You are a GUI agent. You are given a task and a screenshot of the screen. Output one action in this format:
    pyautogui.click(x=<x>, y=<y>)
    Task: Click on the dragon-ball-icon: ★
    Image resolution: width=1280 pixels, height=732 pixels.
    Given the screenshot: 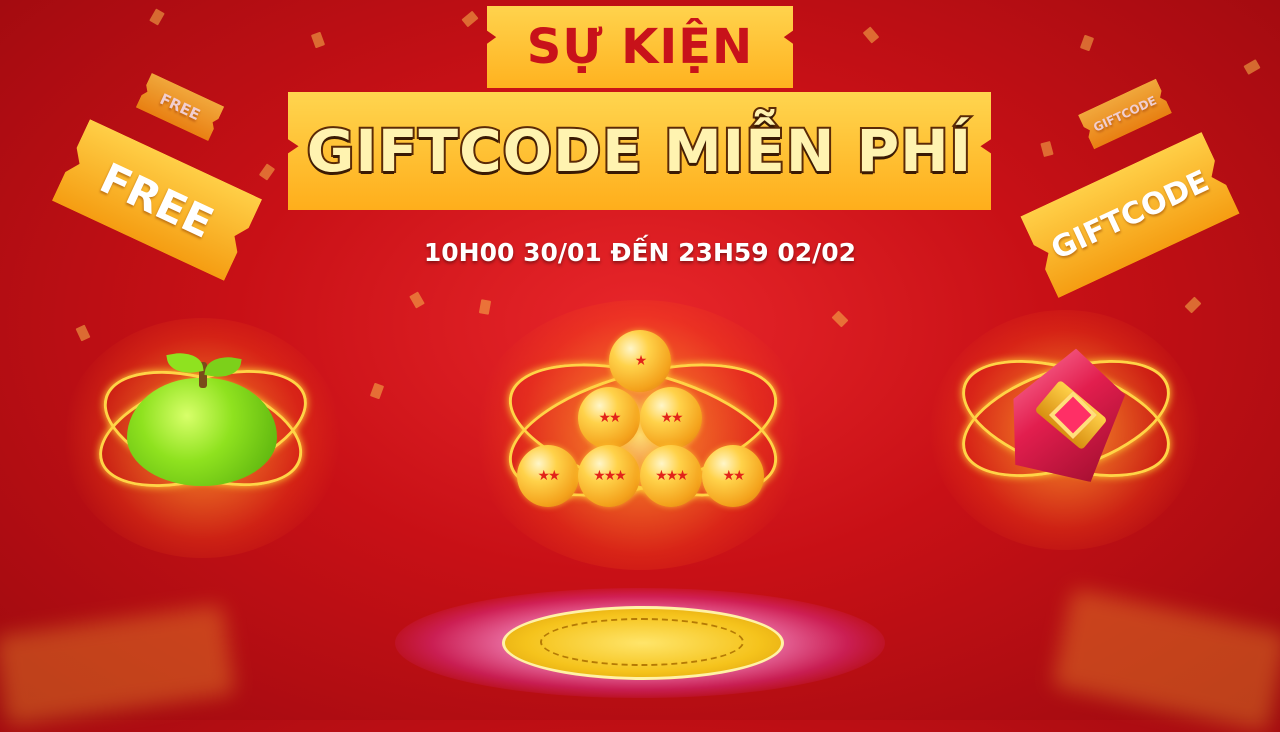 What is the action you would take?
    pyautogui.click(x=640, y=361)
    